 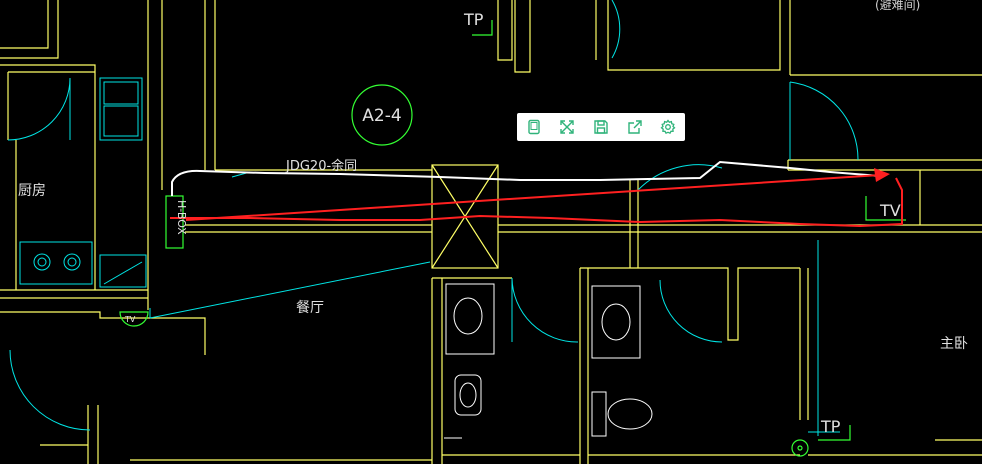 I want to click on settings-button, so click(x=668, y=127).